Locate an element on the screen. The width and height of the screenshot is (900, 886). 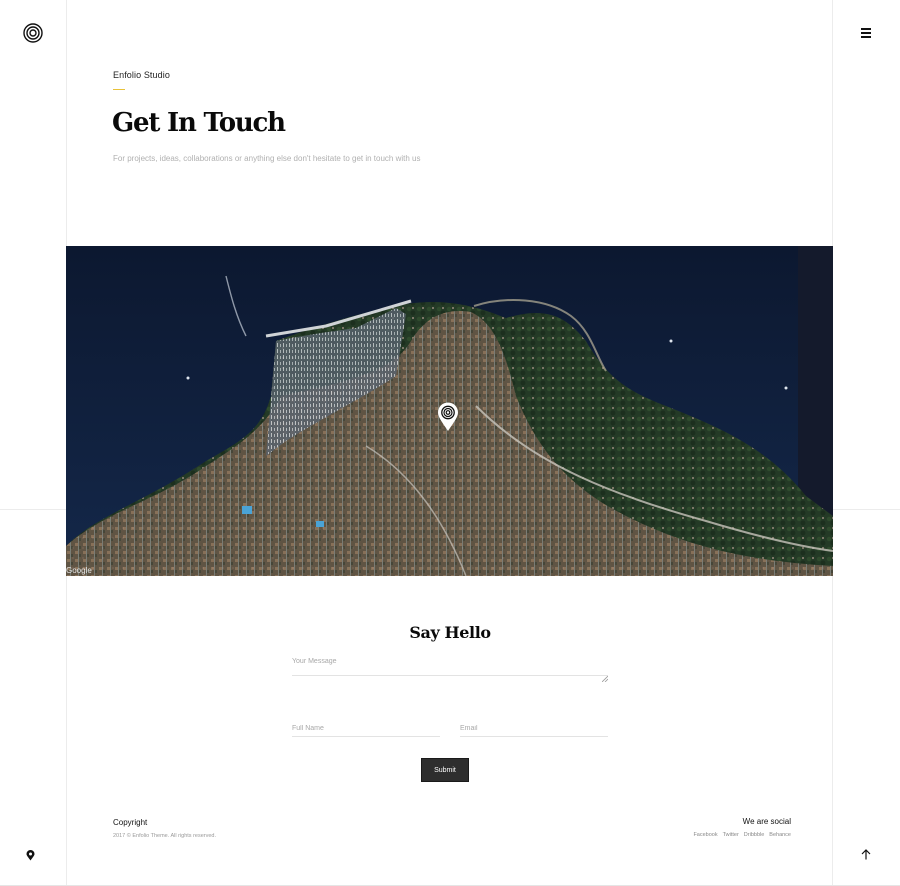
accent-rule is located at coordinates (119, 89).